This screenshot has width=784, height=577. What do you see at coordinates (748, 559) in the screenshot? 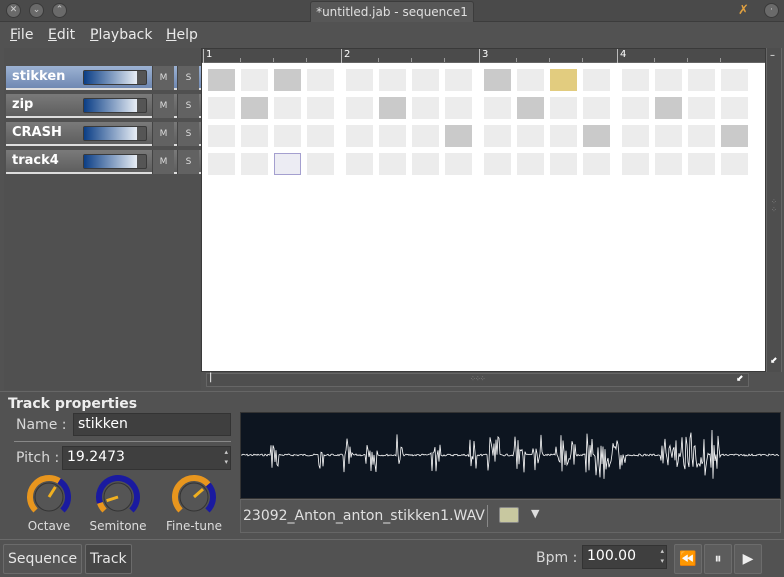
I see `play-button: ▶` at bounding box center [748, 559].